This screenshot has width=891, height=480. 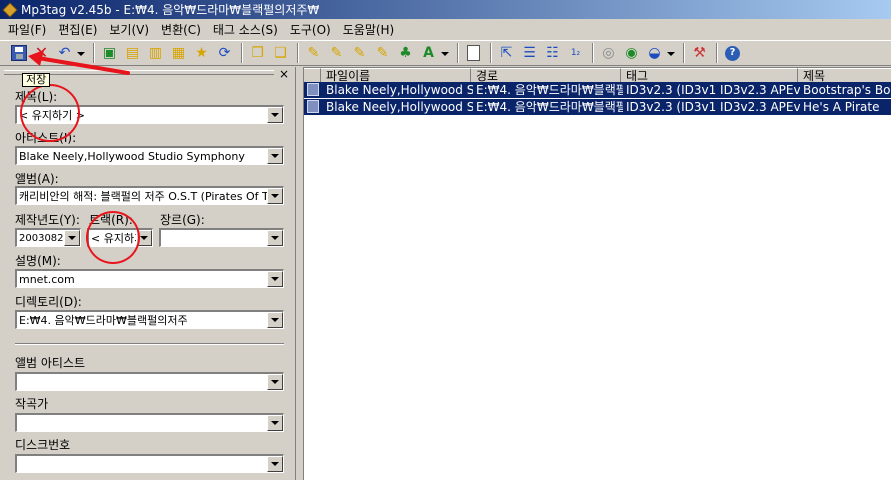 I want to click on panel-close-button: ×, so click(x=284, y=74).